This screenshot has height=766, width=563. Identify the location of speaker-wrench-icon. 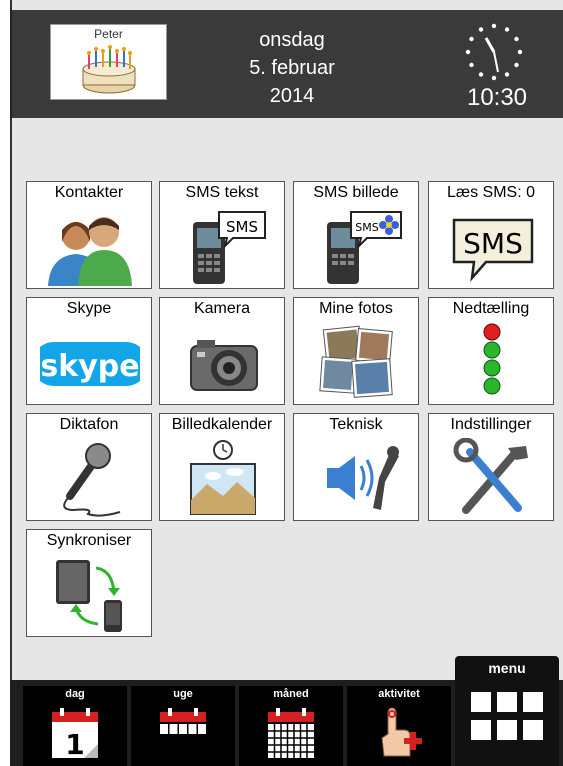
(363, 478).